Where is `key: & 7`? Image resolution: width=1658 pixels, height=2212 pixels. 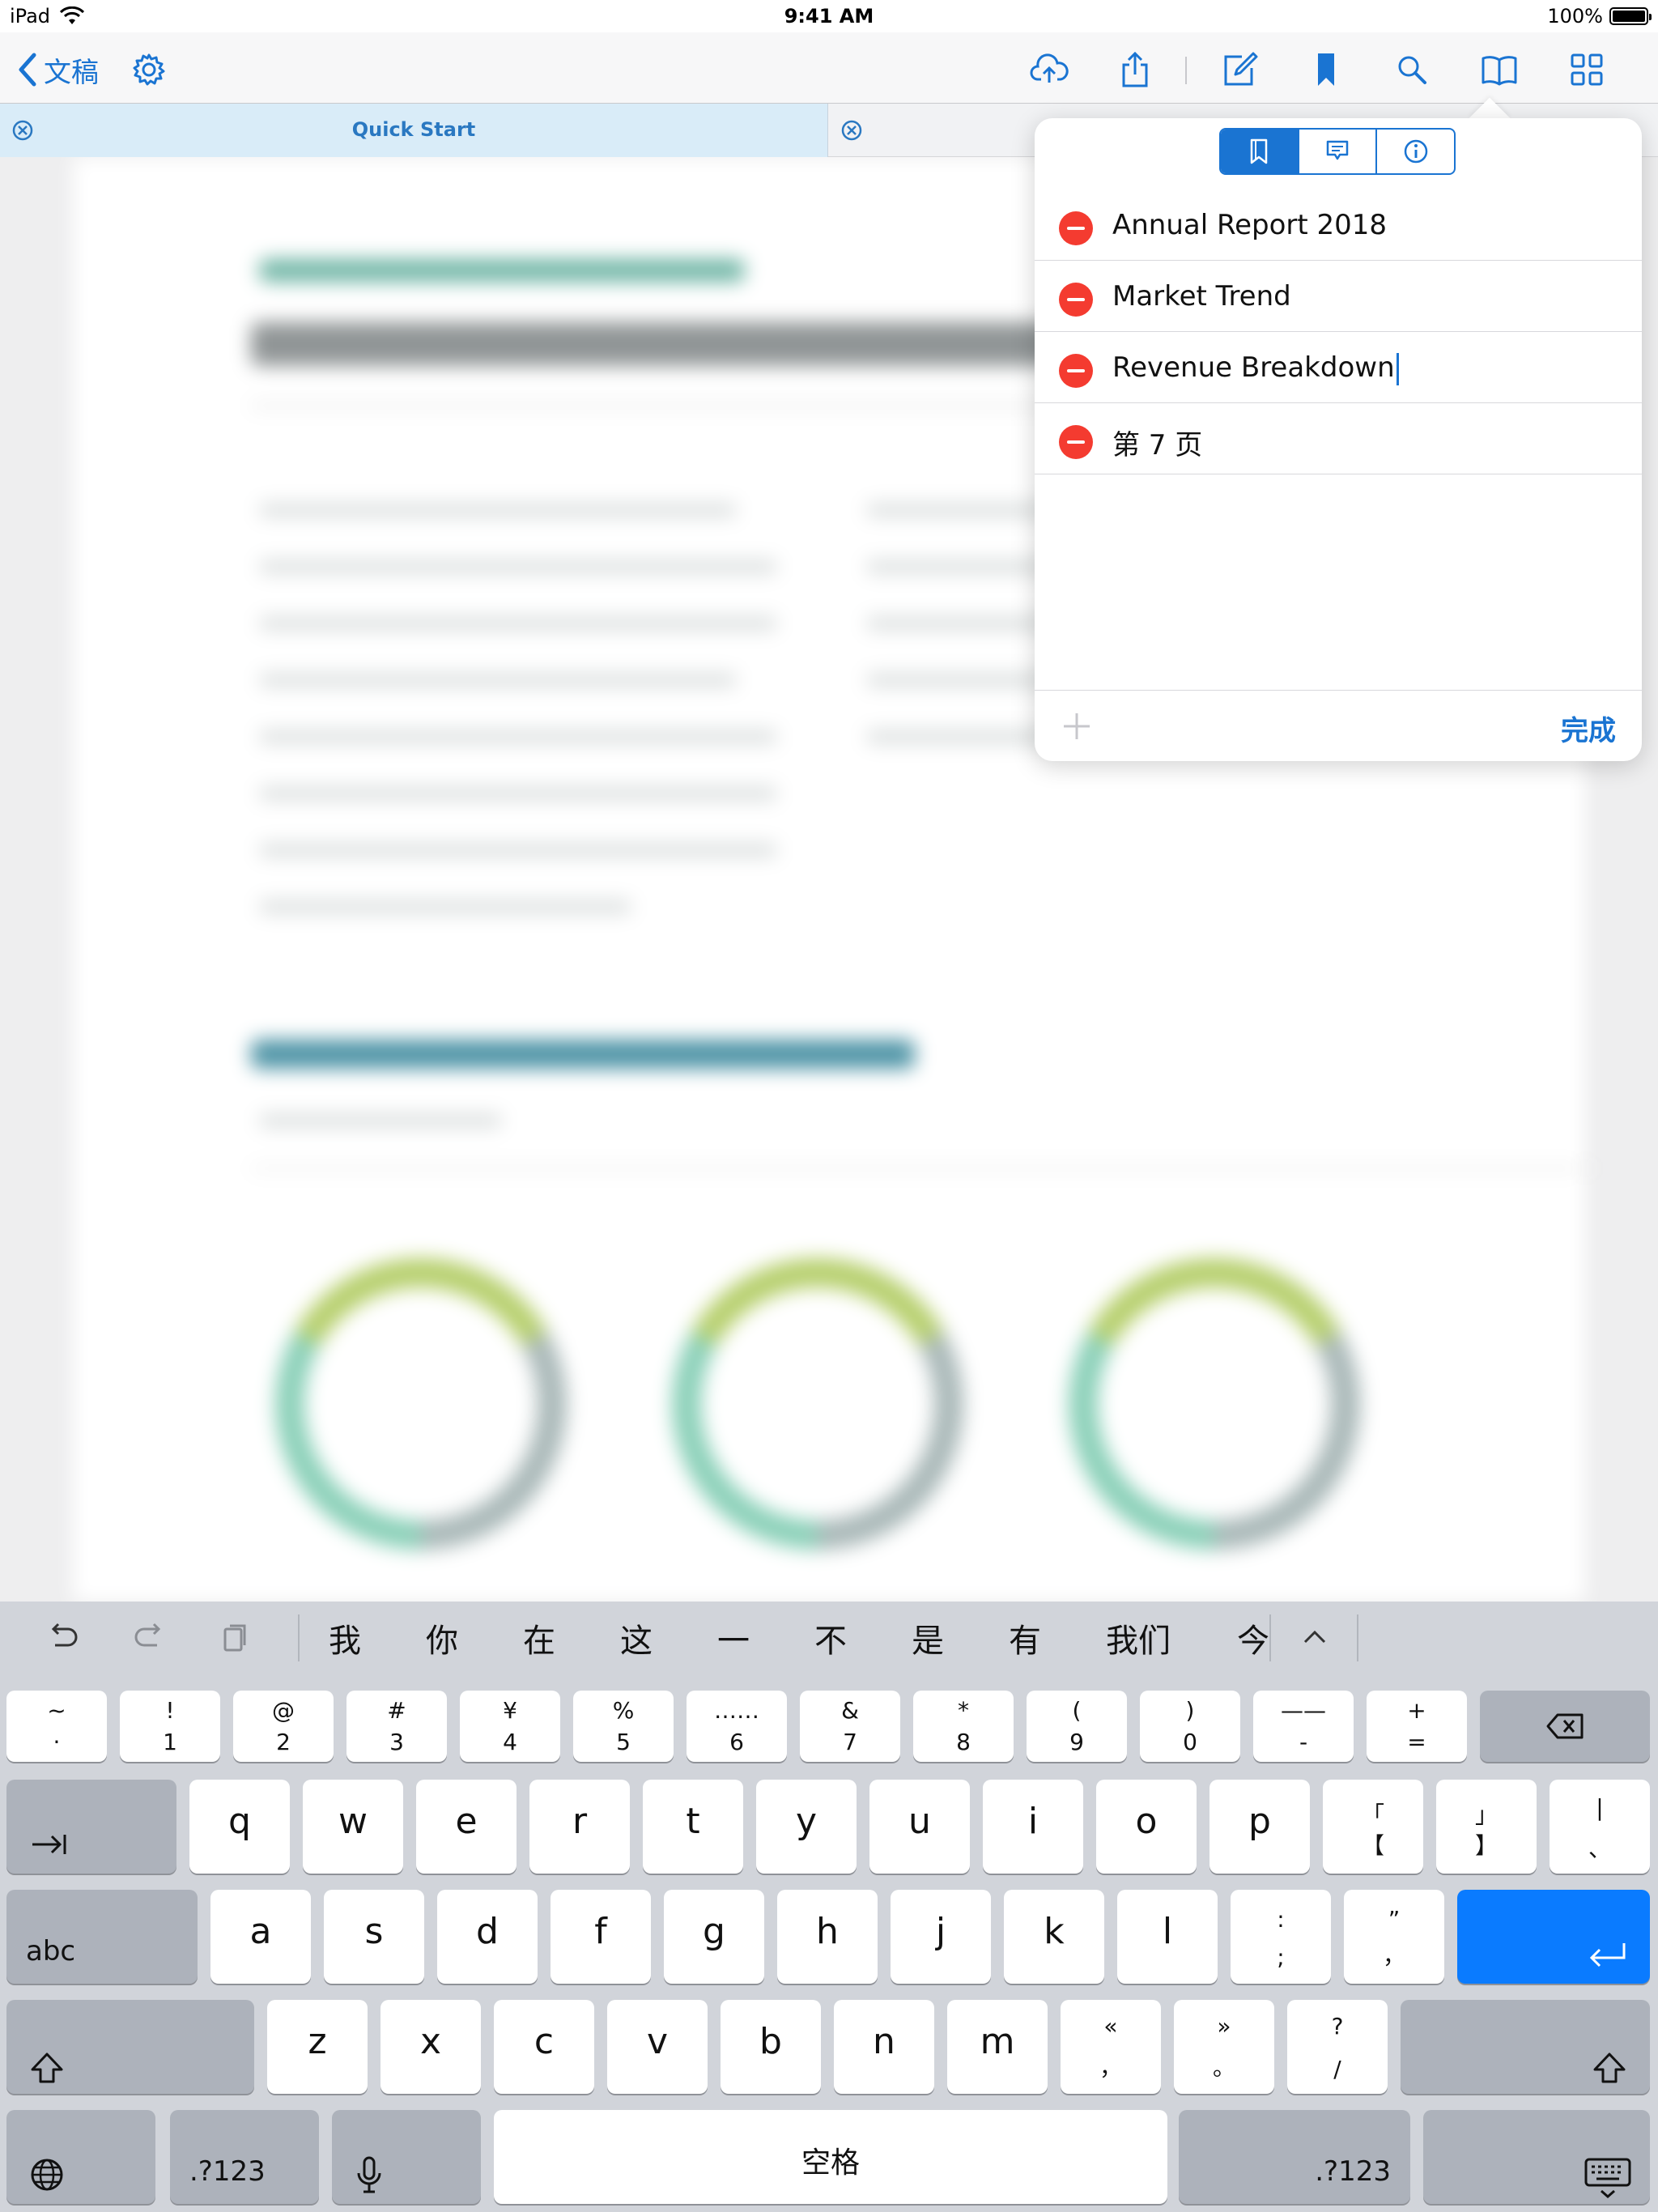
key: & 7 is located at coordinates (850, 1727).